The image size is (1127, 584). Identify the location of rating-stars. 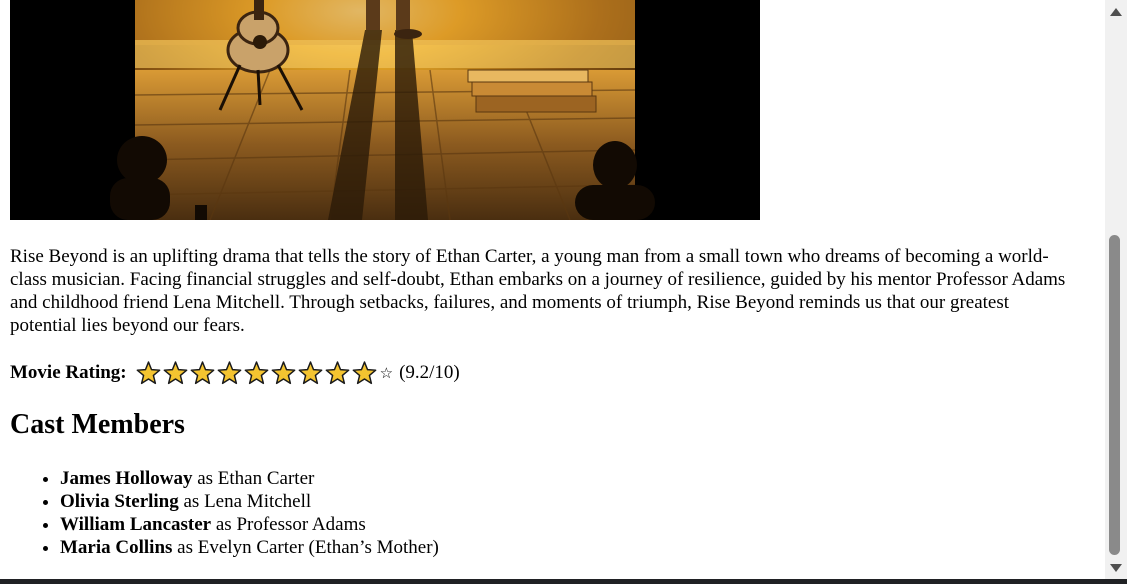
(256, 373).